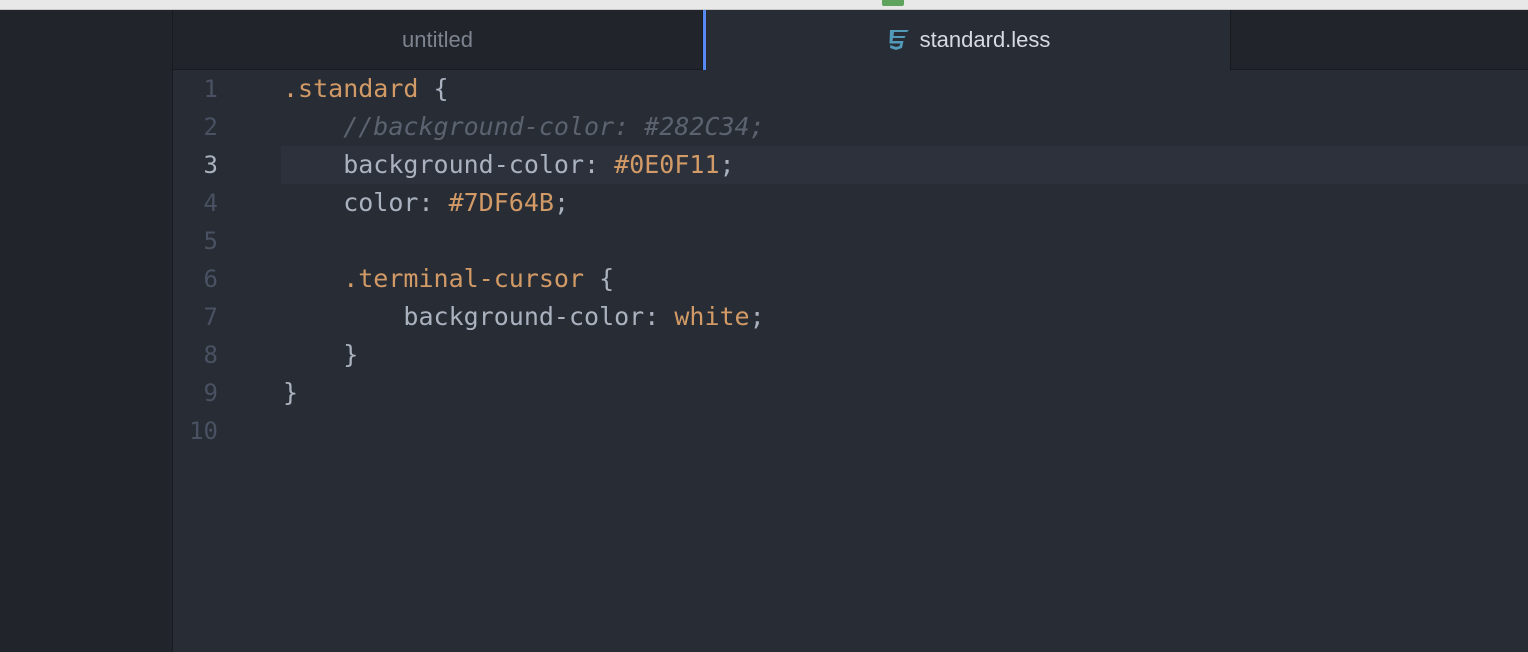 This screenshot has height=652, width=1528. I want to click on line-number: 7, so click(210, 317).